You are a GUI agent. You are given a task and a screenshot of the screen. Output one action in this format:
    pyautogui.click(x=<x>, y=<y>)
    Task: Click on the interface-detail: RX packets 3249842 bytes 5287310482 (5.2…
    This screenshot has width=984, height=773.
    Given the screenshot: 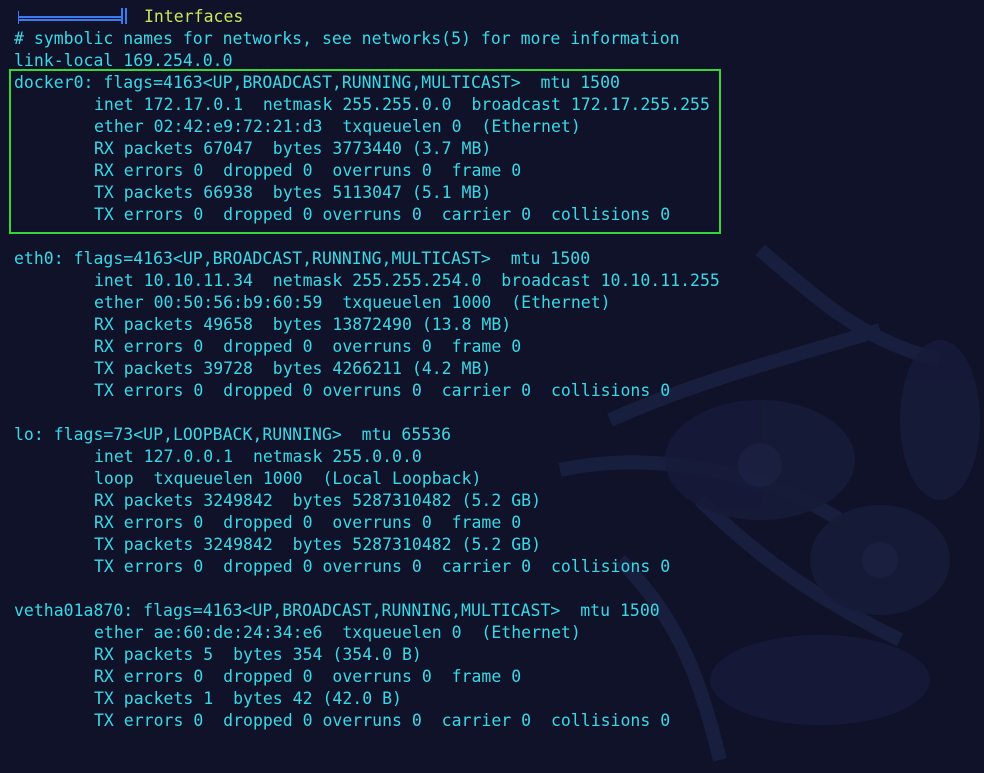 What is the action you would take?
    pyautogui.click(x=318, y=500)
    